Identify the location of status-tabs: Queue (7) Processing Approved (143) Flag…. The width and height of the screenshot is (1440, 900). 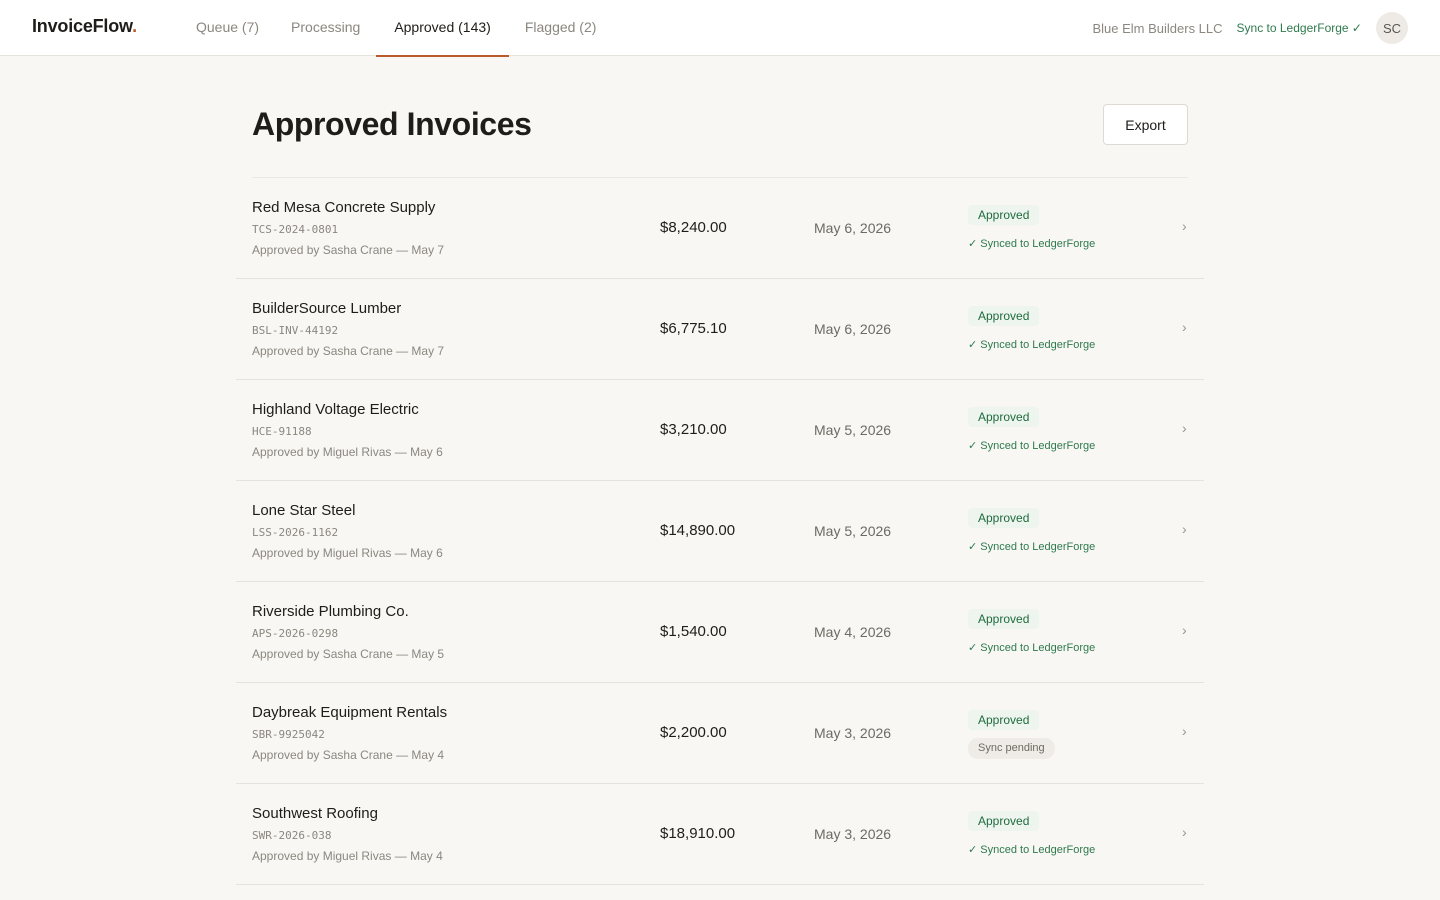
(396, 28).